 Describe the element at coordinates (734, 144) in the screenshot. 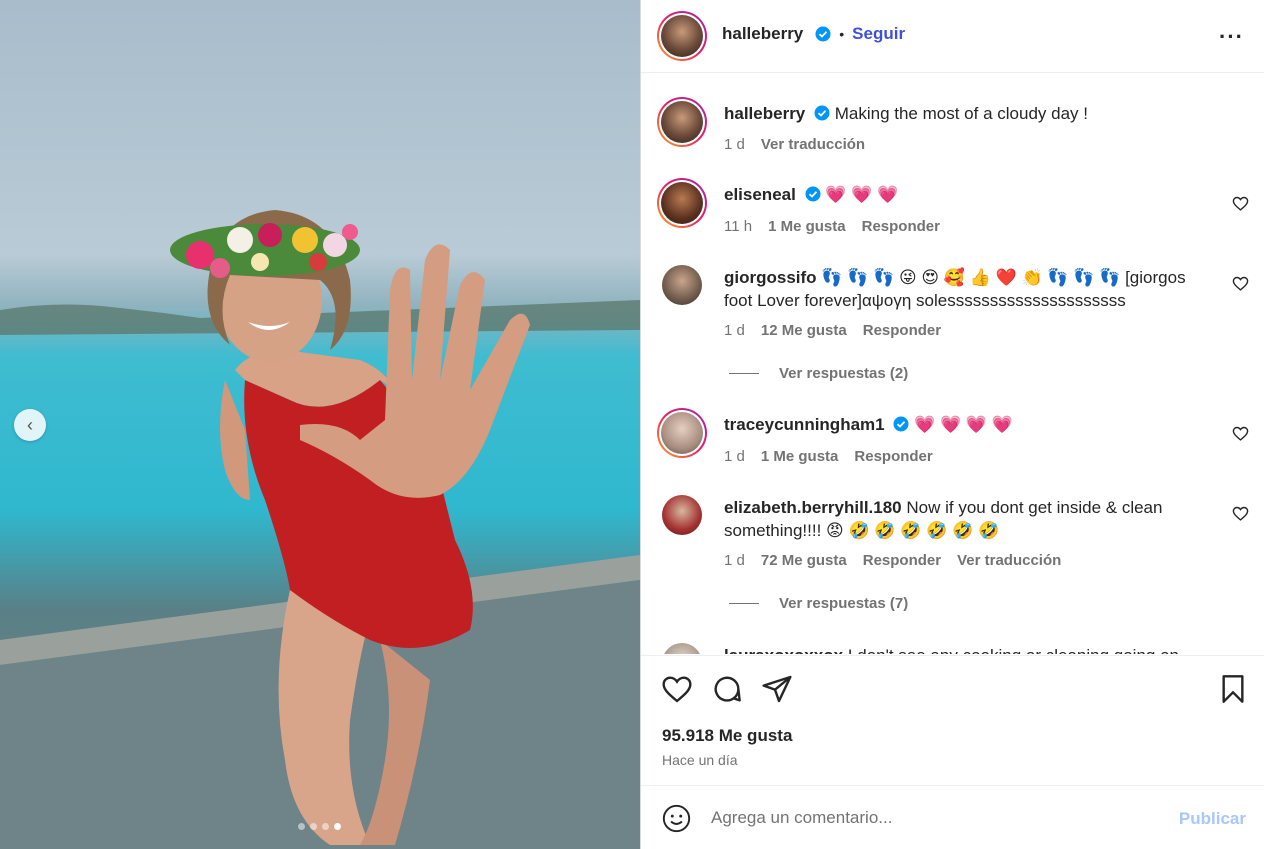

I see `caption-age: 1 d` at that location.